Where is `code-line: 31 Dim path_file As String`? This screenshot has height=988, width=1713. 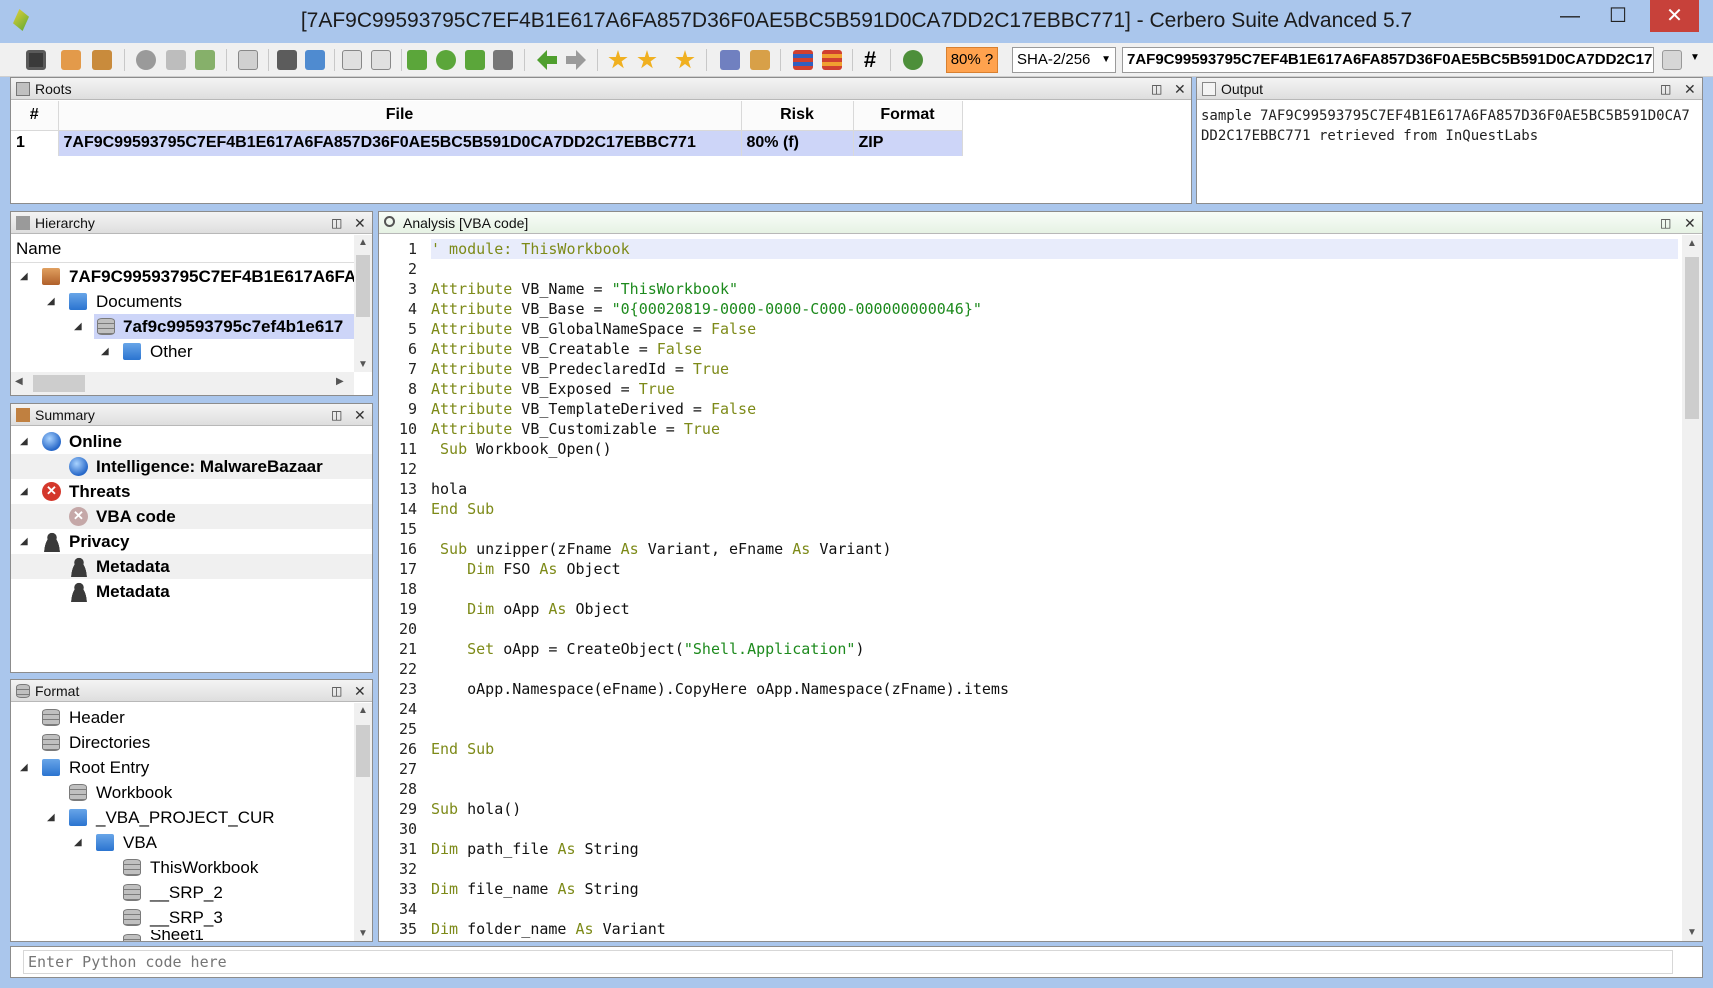 code-line: 31 Dim path_file As String is located at coordinates (1030, 849).